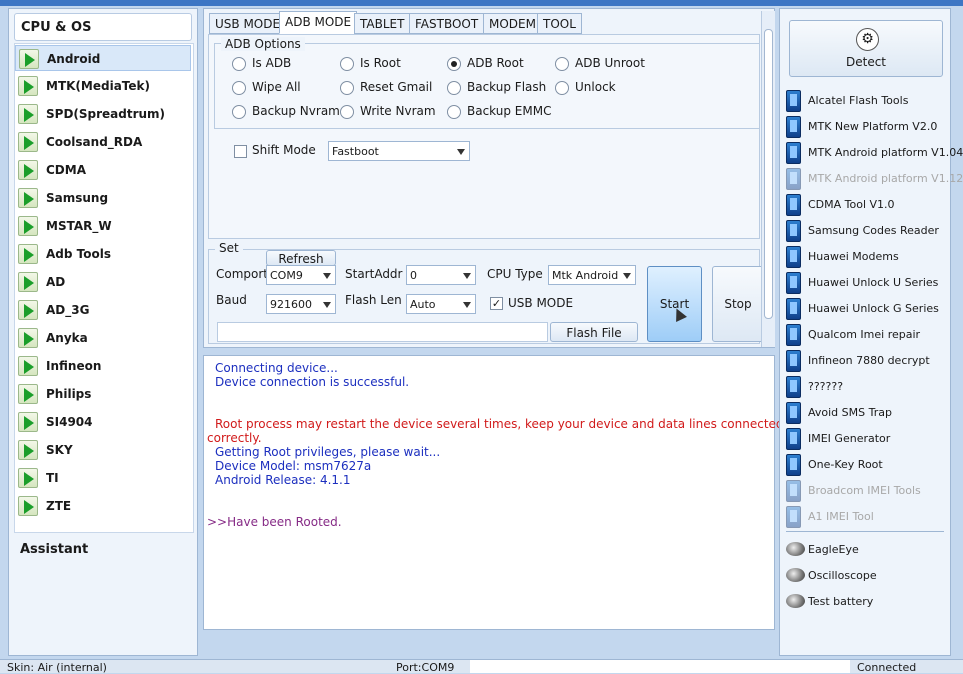 The width and height of the screenshot is (963, 674). I want to click on set-title: Set, so click(229, 248).